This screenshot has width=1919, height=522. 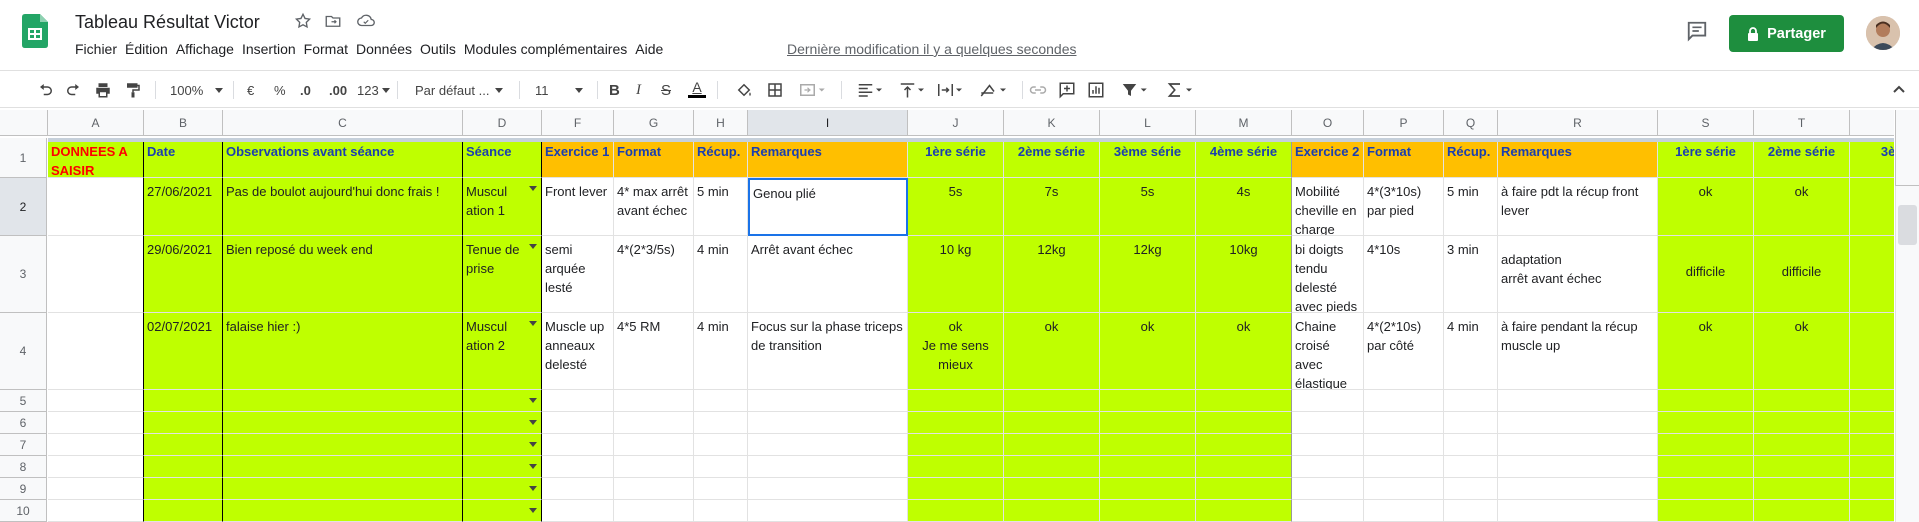 I want to click on cell-b2: 27/06/2021, so click(x=183, y=207).